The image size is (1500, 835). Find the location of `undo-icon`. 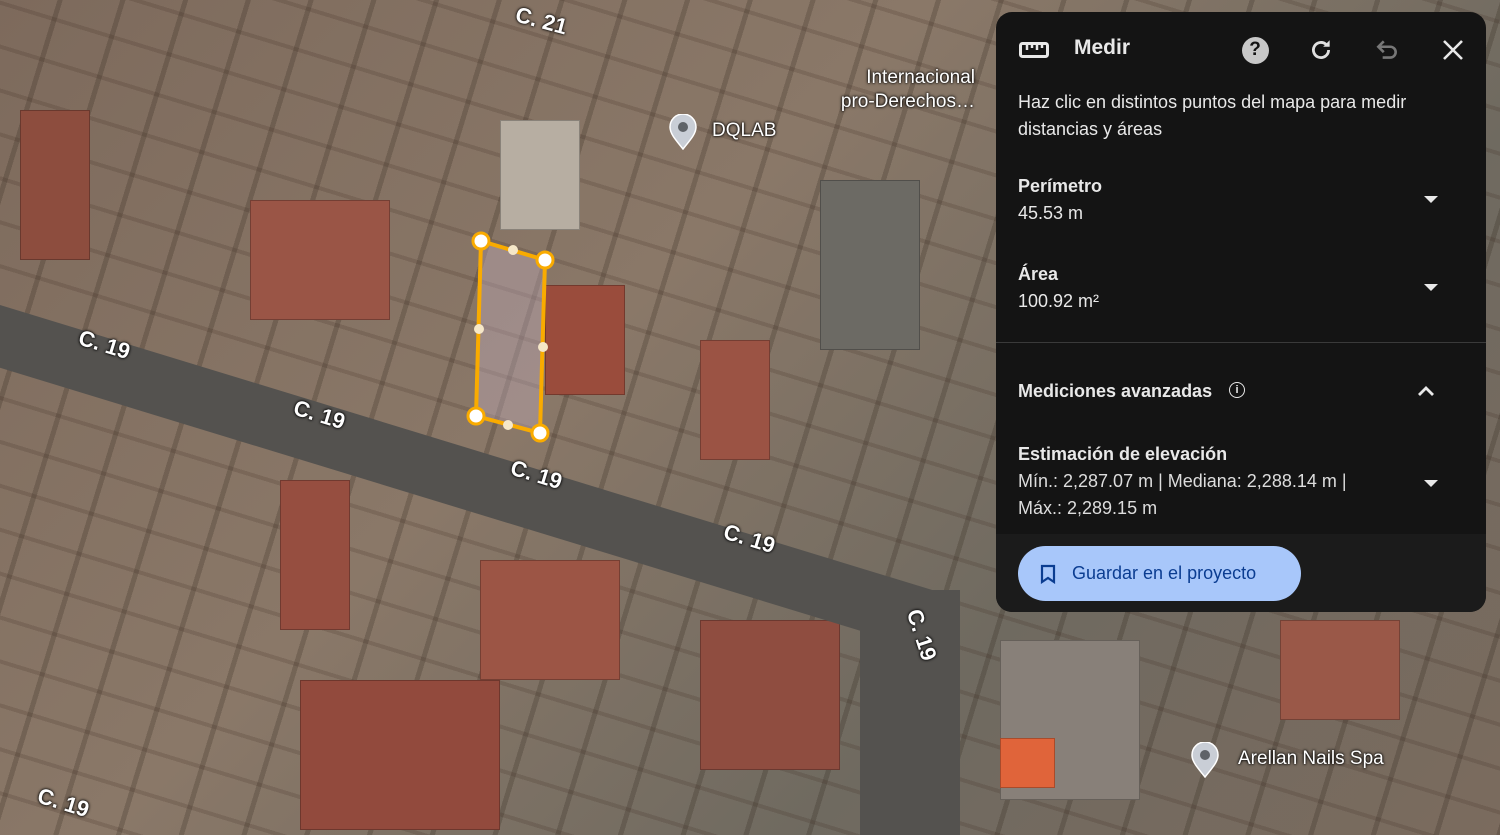

undo-icon is located at coordinates (1386, 49).